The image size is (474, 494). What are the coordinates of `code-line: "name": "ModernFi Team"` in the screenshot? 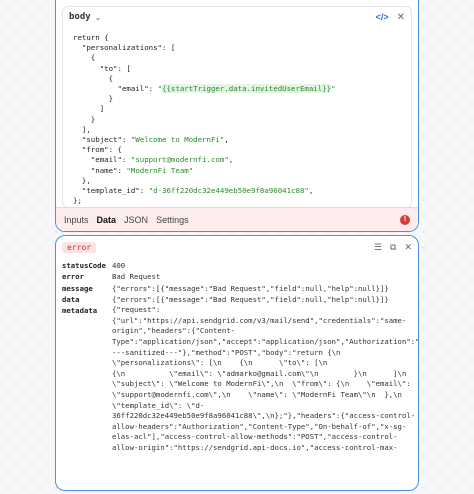 It's located at (142, 170).